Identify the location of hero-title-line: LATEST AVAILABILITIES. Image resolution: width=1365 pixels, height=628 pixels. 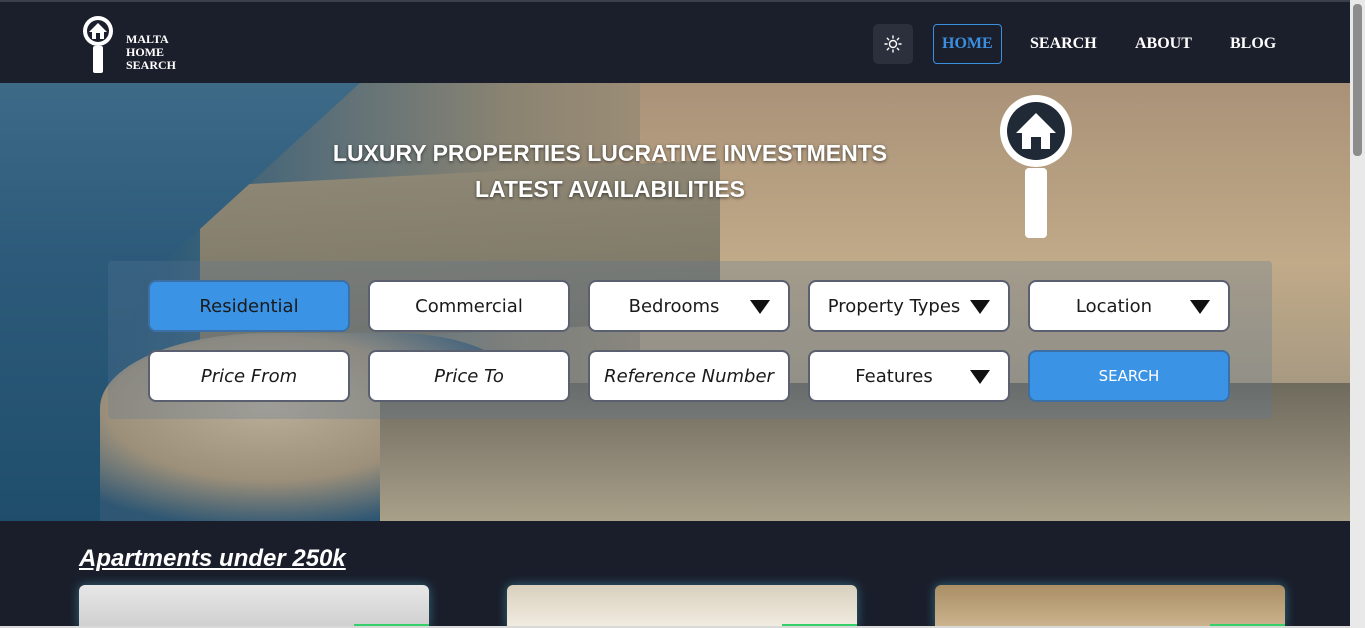
(610, 189).